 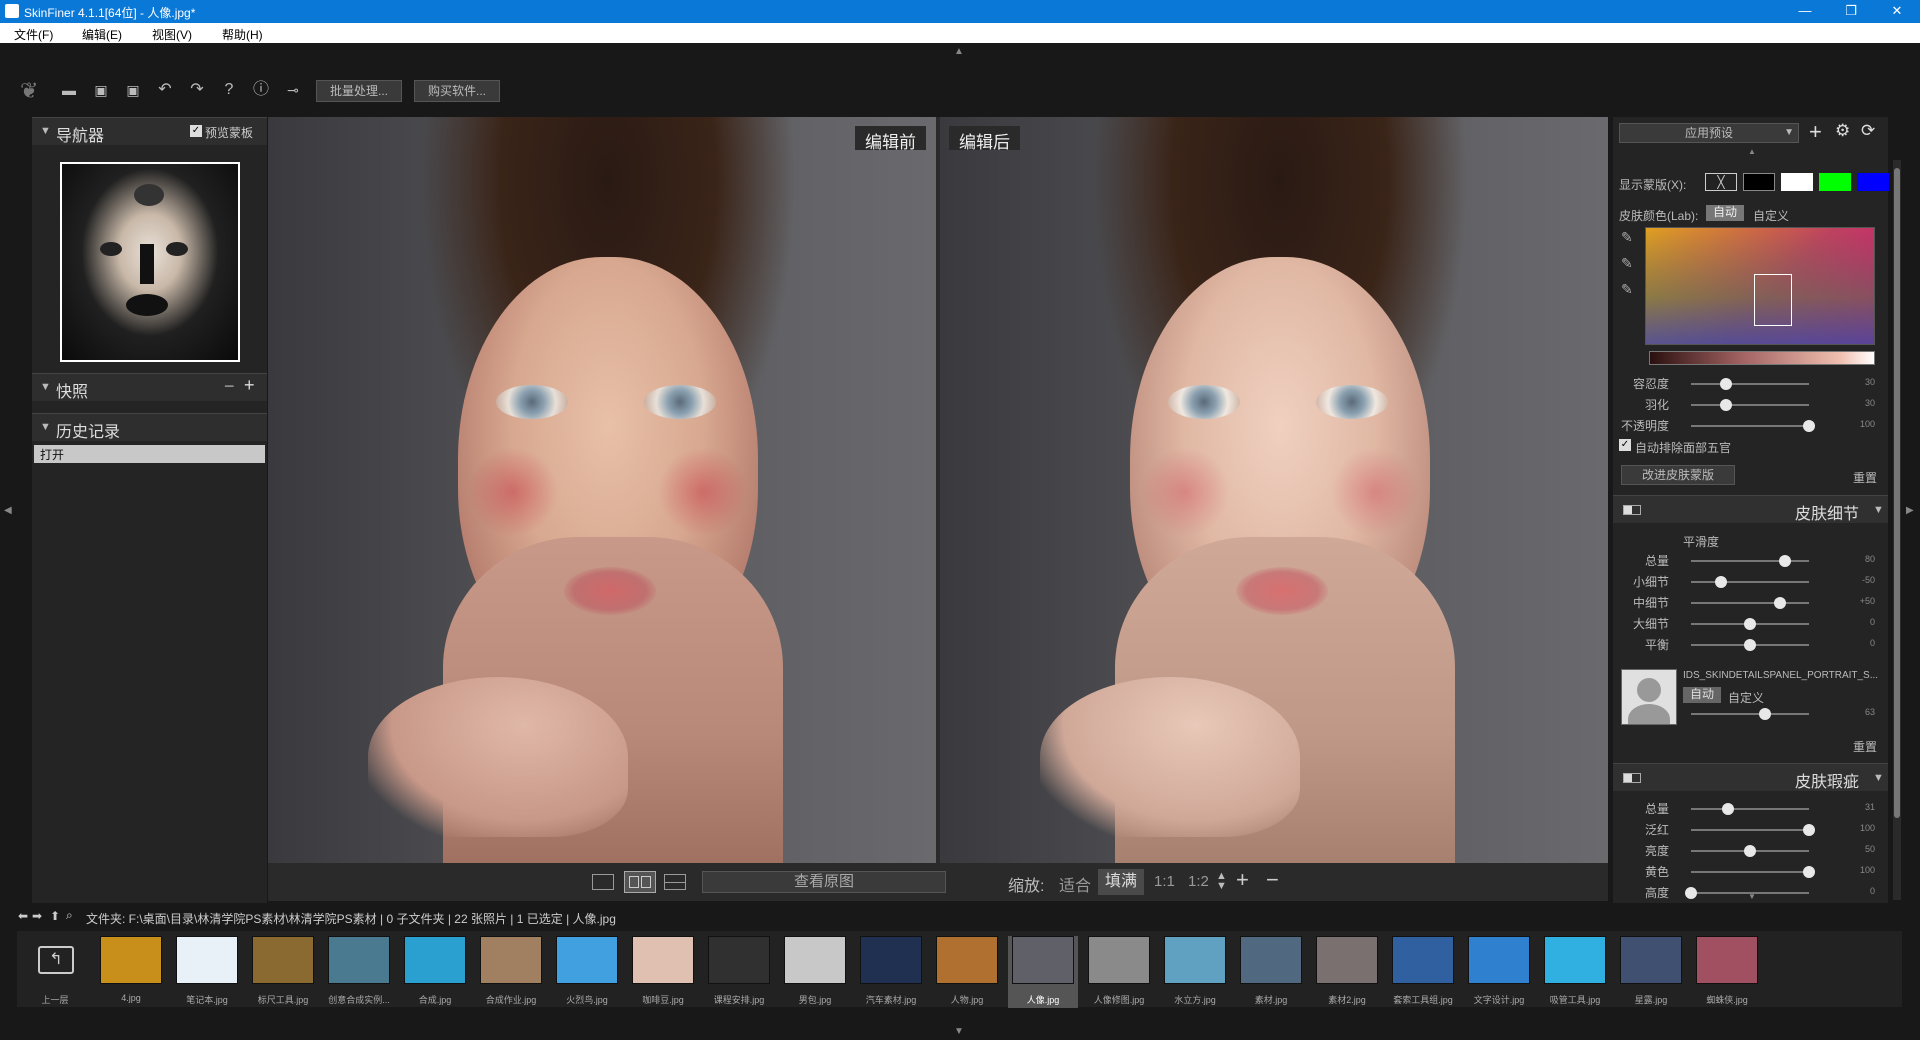 What do you see at coordinates (1119, 972) in the screenshot?
I see `filmstrip-thumbnail: 人像修图.jpg` at bounding box center [1119, 972].